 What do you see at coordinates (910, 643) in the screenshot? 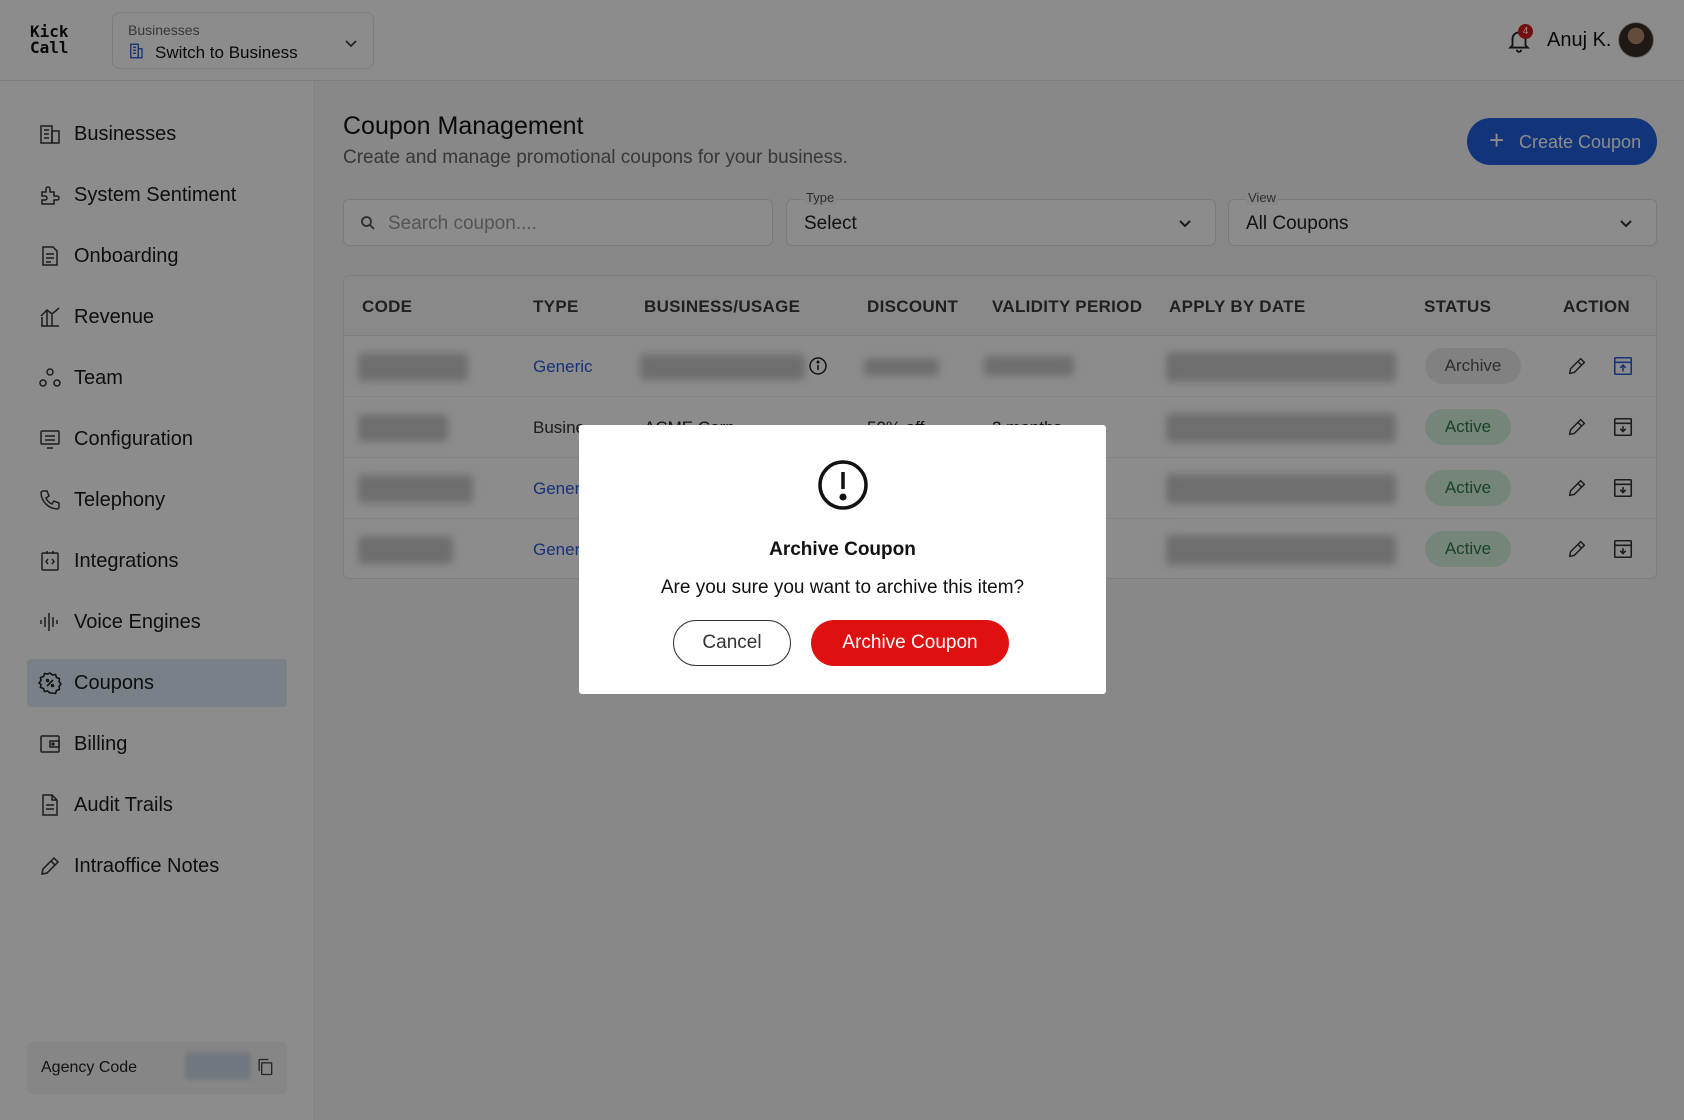
I see `archive-coupon-button: Archive Coupon` at bounding box center [910, 643].